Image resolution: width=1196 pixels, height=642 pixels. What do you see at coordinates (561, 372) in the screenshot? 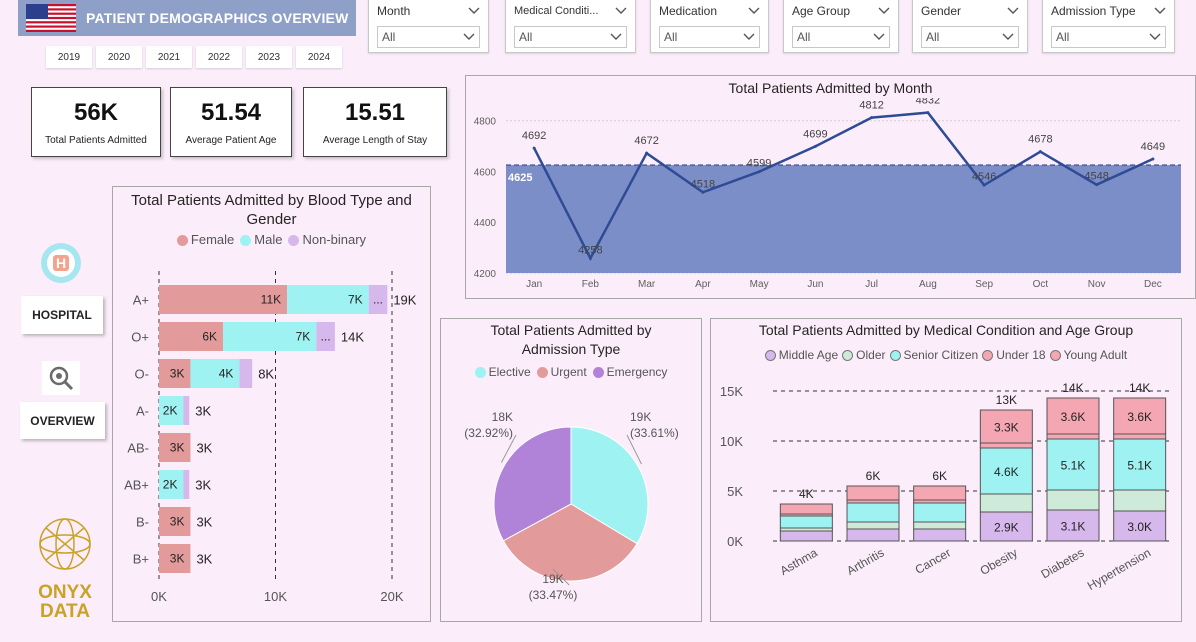
I see `legend-urgent: Urgent` at bounding box center [561, 372].